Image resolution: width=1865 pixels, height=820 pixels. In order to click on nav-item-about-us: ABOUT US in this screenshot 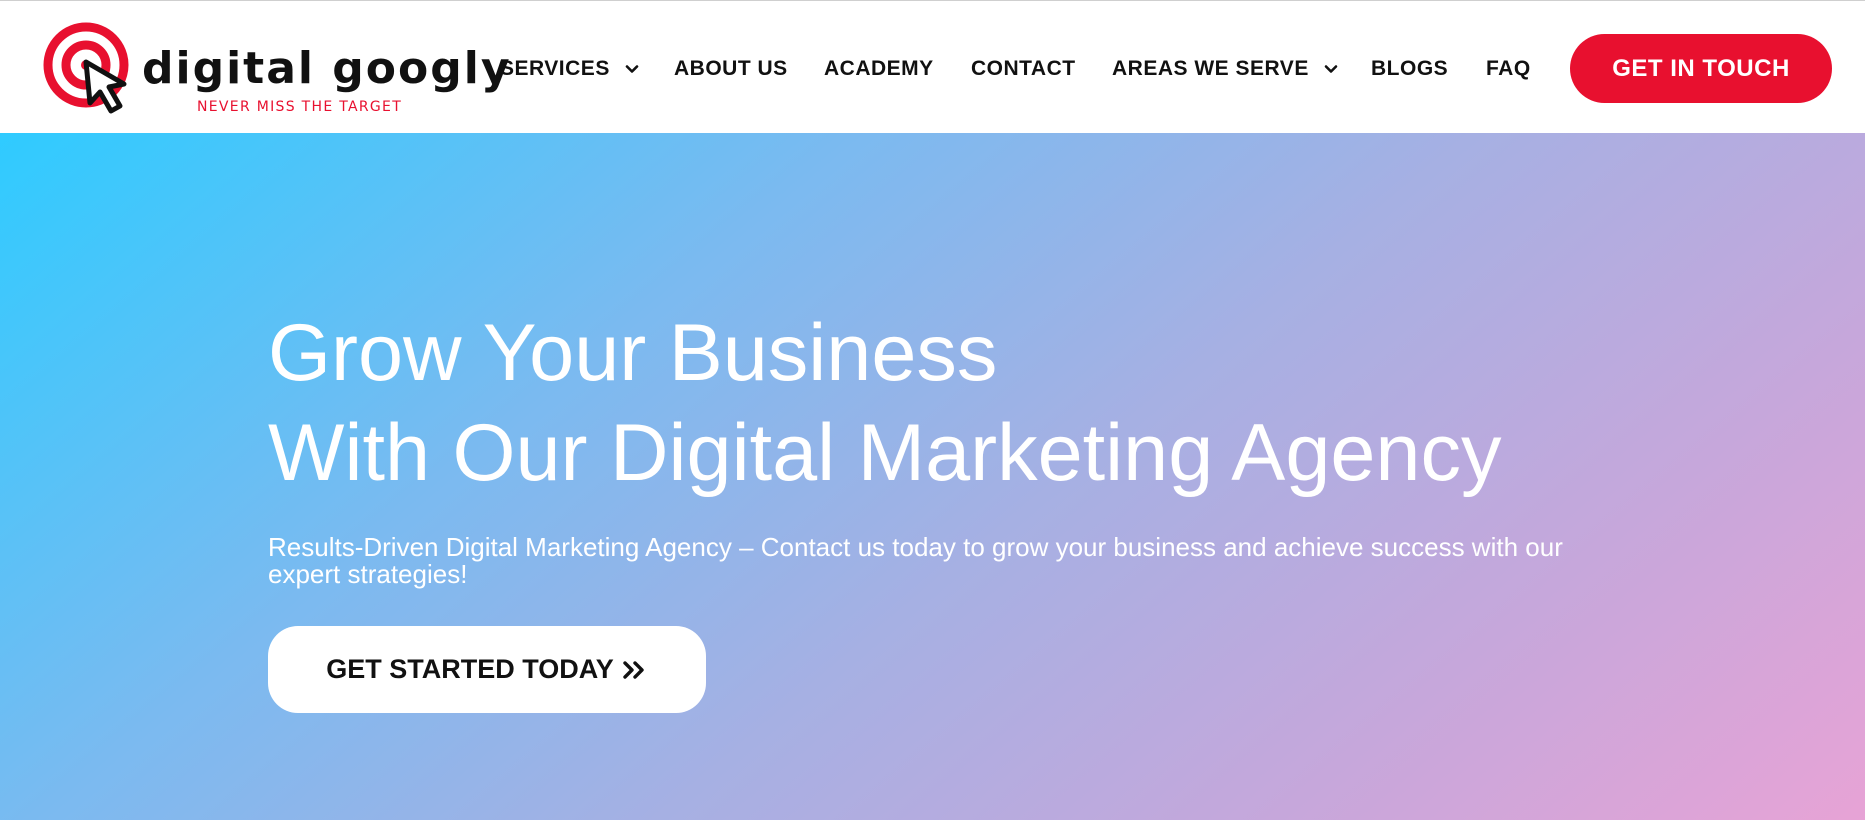, I will do `click(731, 69)`.